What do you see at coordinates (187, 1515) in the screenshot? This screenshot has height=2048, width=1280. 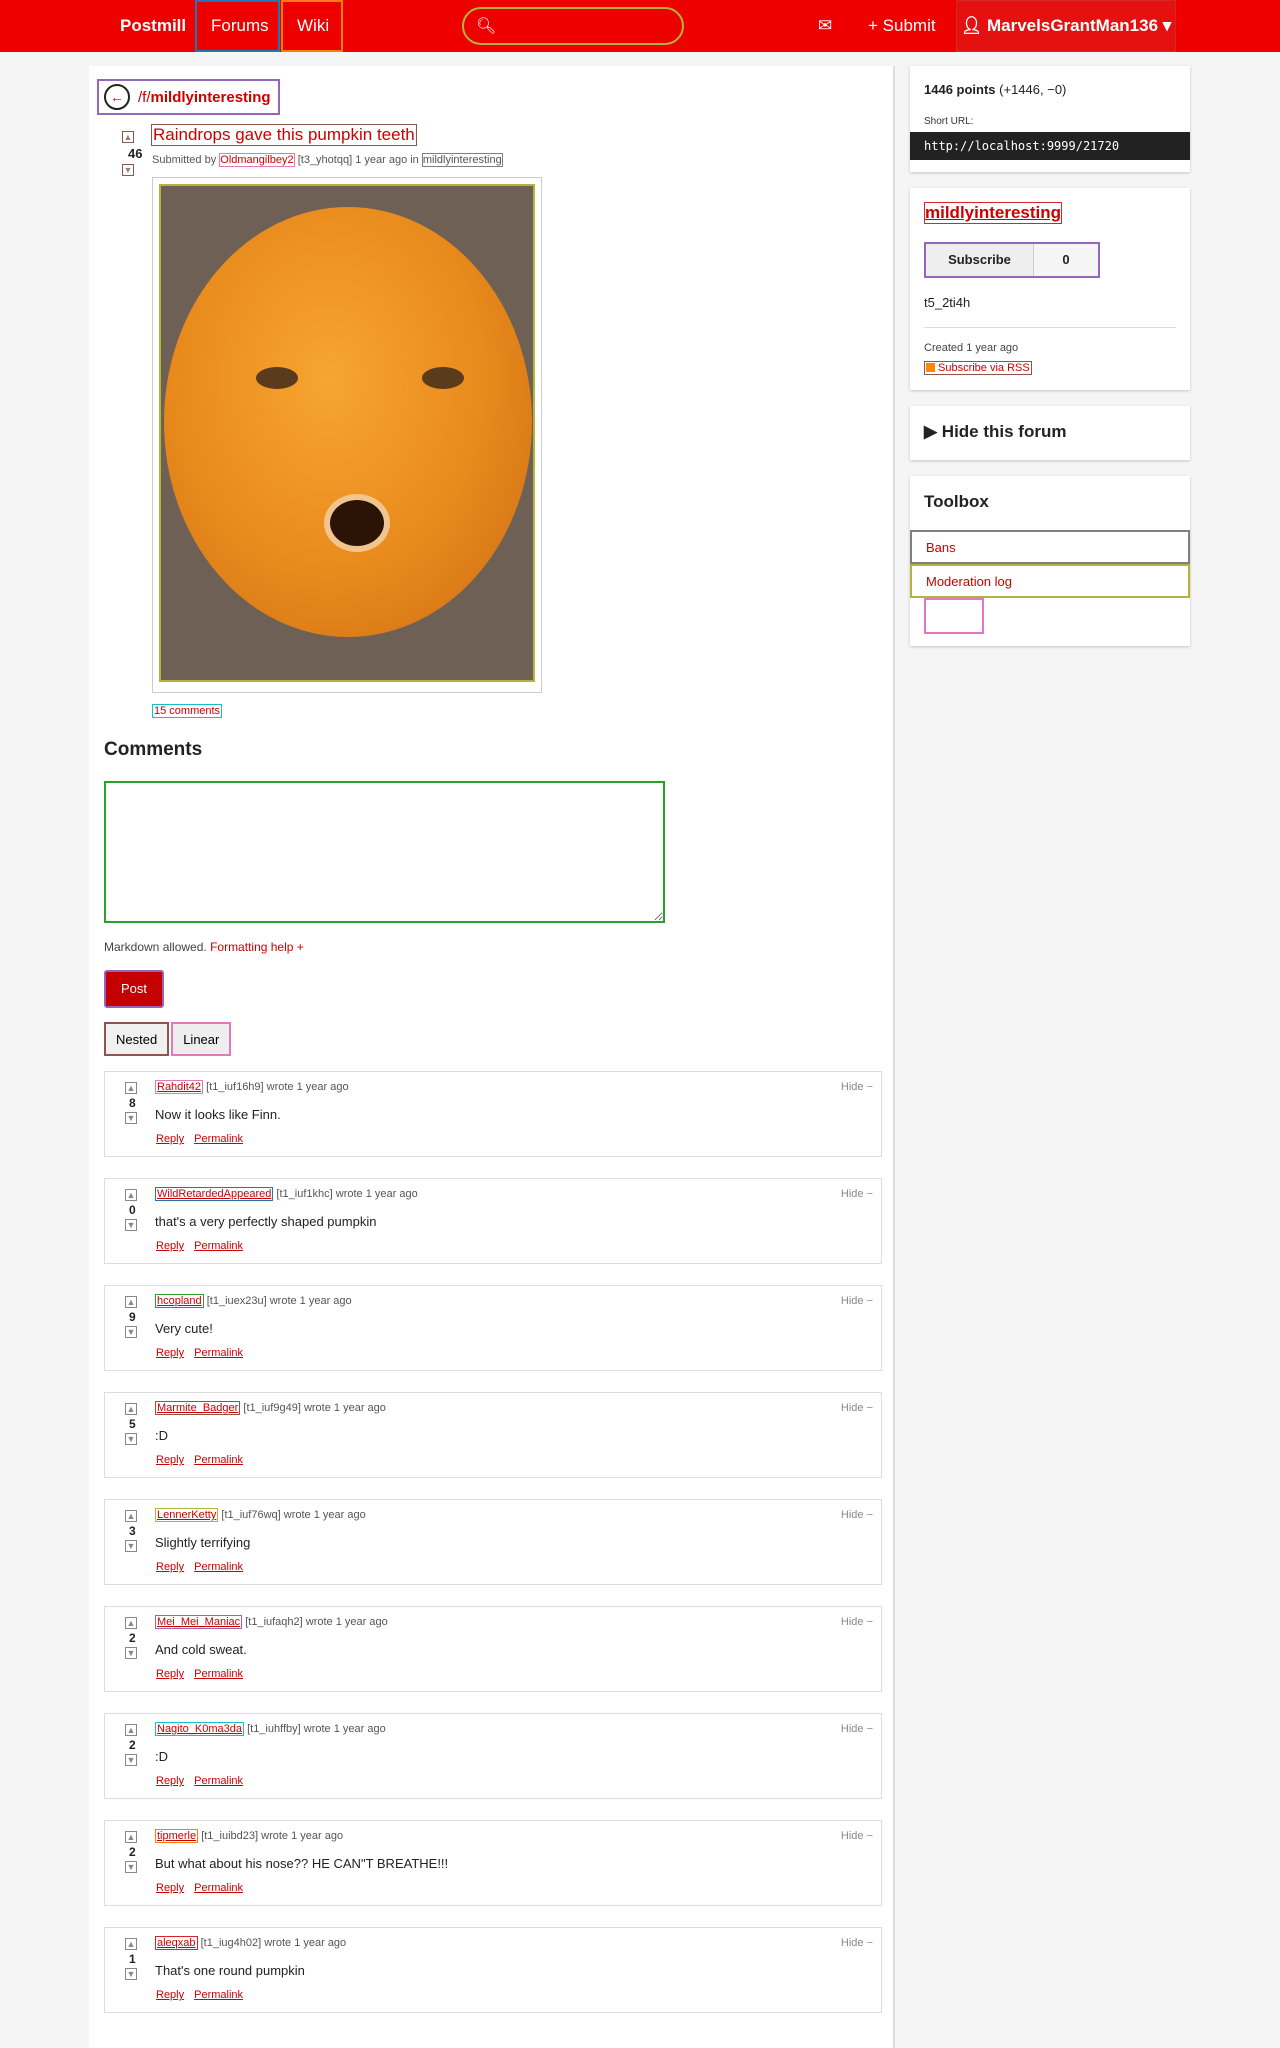 I see `comment-author-link: LennerKetty` at bounding box center [187, 1515].